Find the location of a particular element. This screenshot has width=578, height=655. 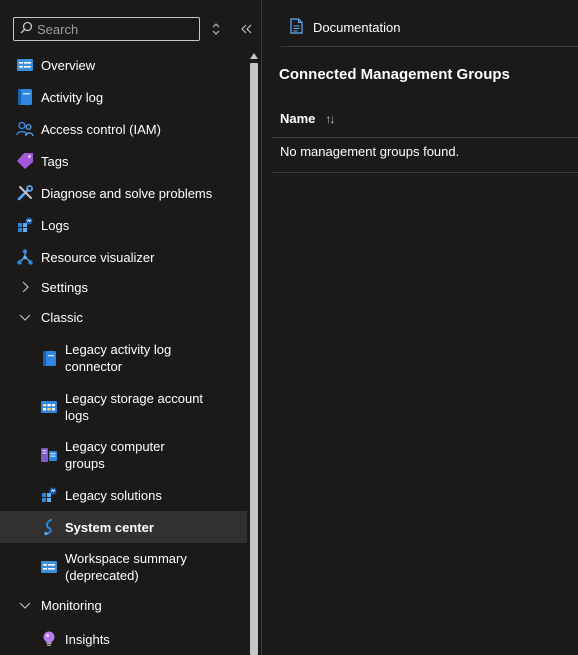

sidebar-group-settings: Settings is located at coordinates (123, 287).